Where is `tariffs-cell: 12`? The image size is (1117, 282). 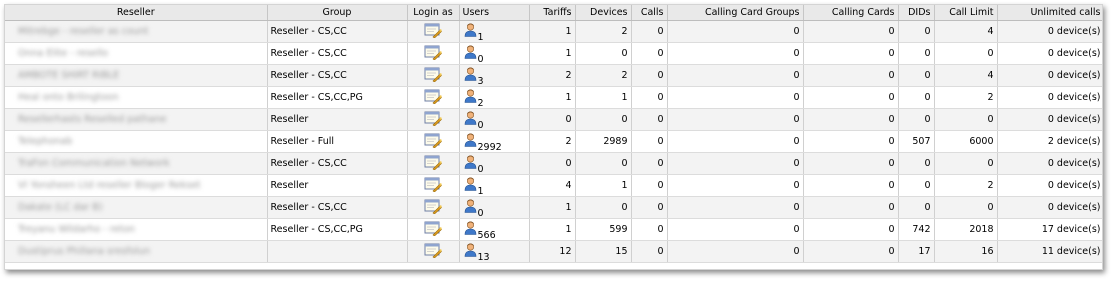 tariffs-cell: 12 is located at coordinates (552, 251).